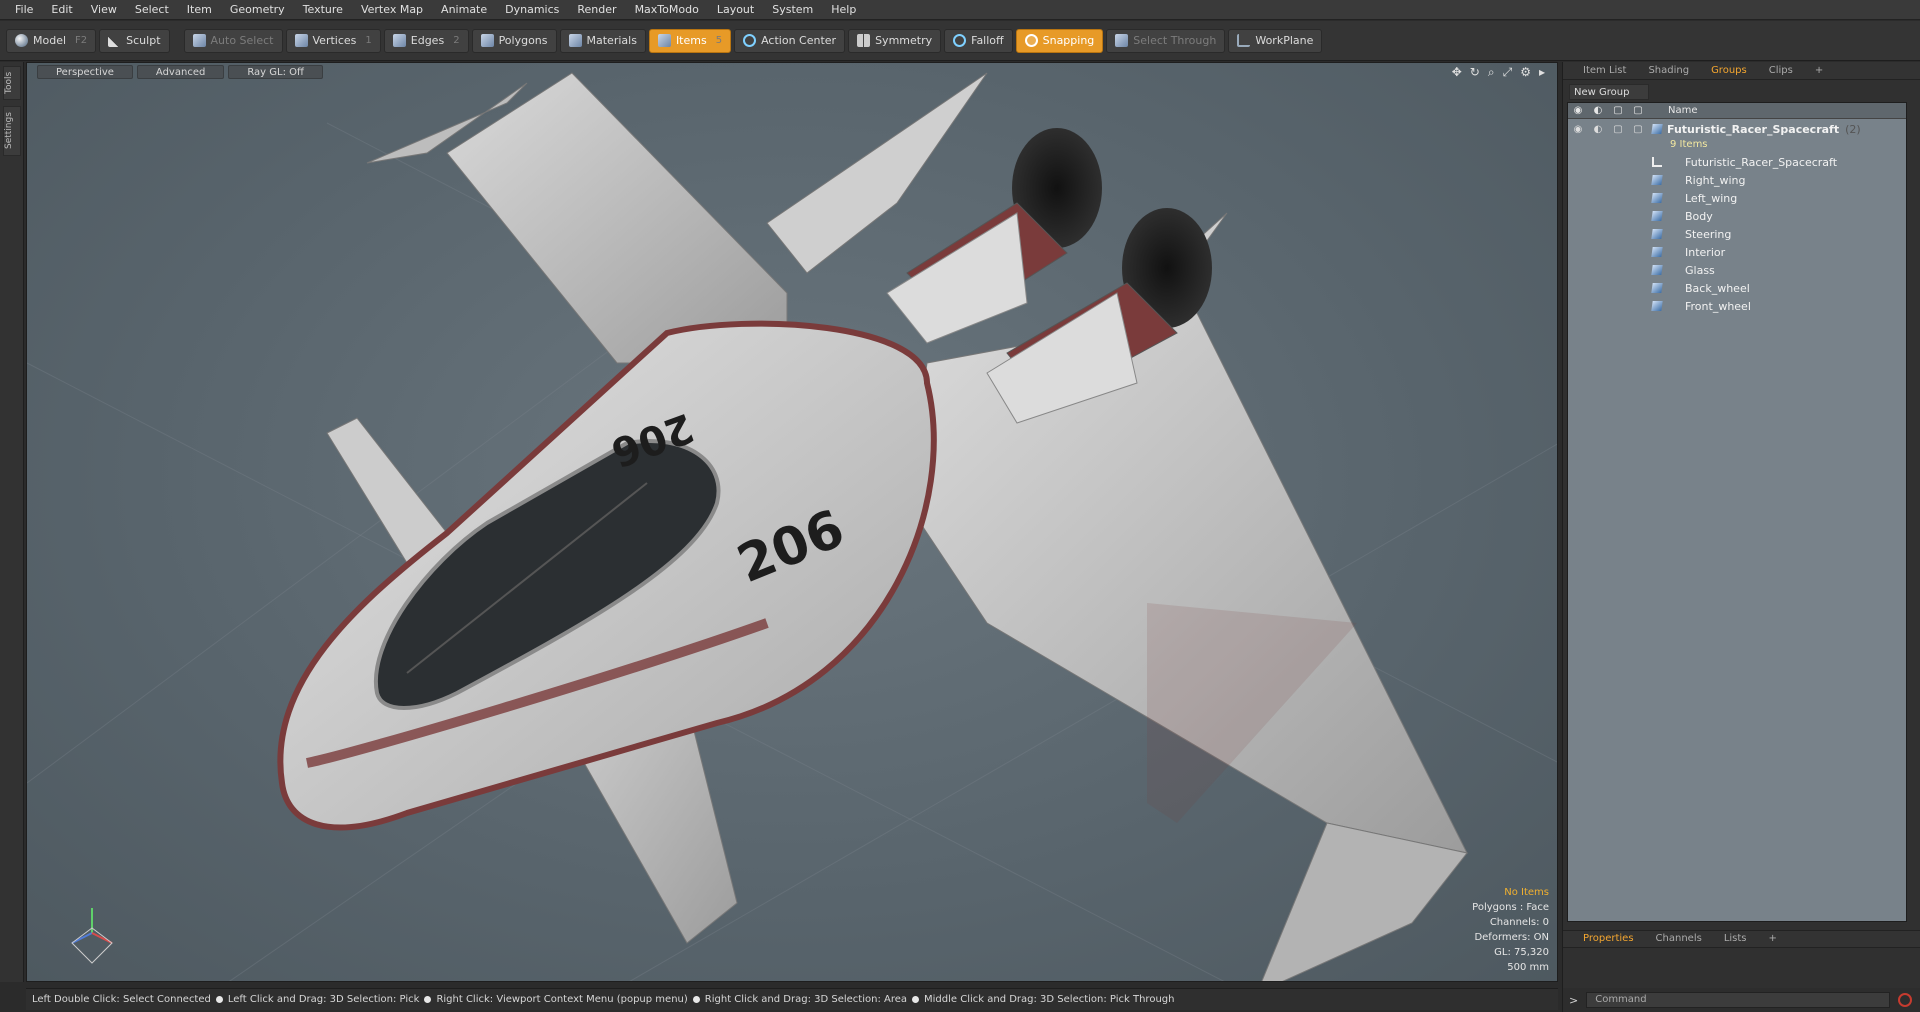 This screenshot has height=1012, width=1920. I want to click on new-group-button: New Group, so click(1609, 92).